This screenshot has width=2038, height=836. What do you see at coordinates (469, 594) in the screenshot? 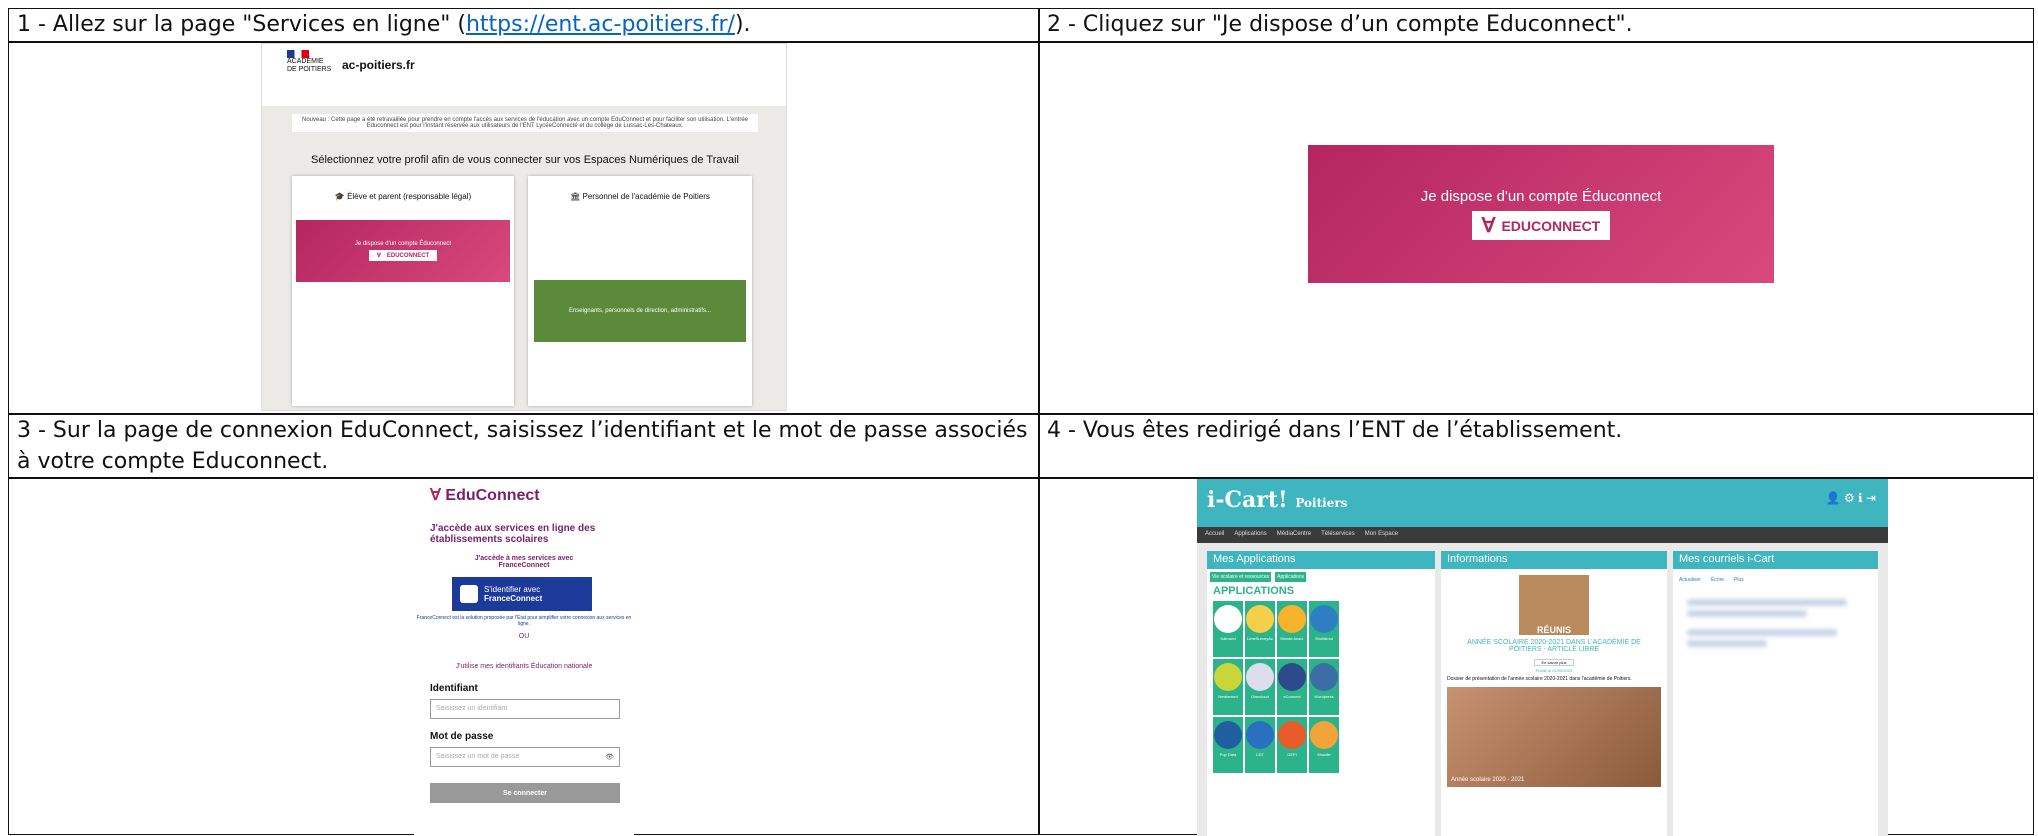
I see `franceconnect-logo-icon` at bounding box center [469, 594].